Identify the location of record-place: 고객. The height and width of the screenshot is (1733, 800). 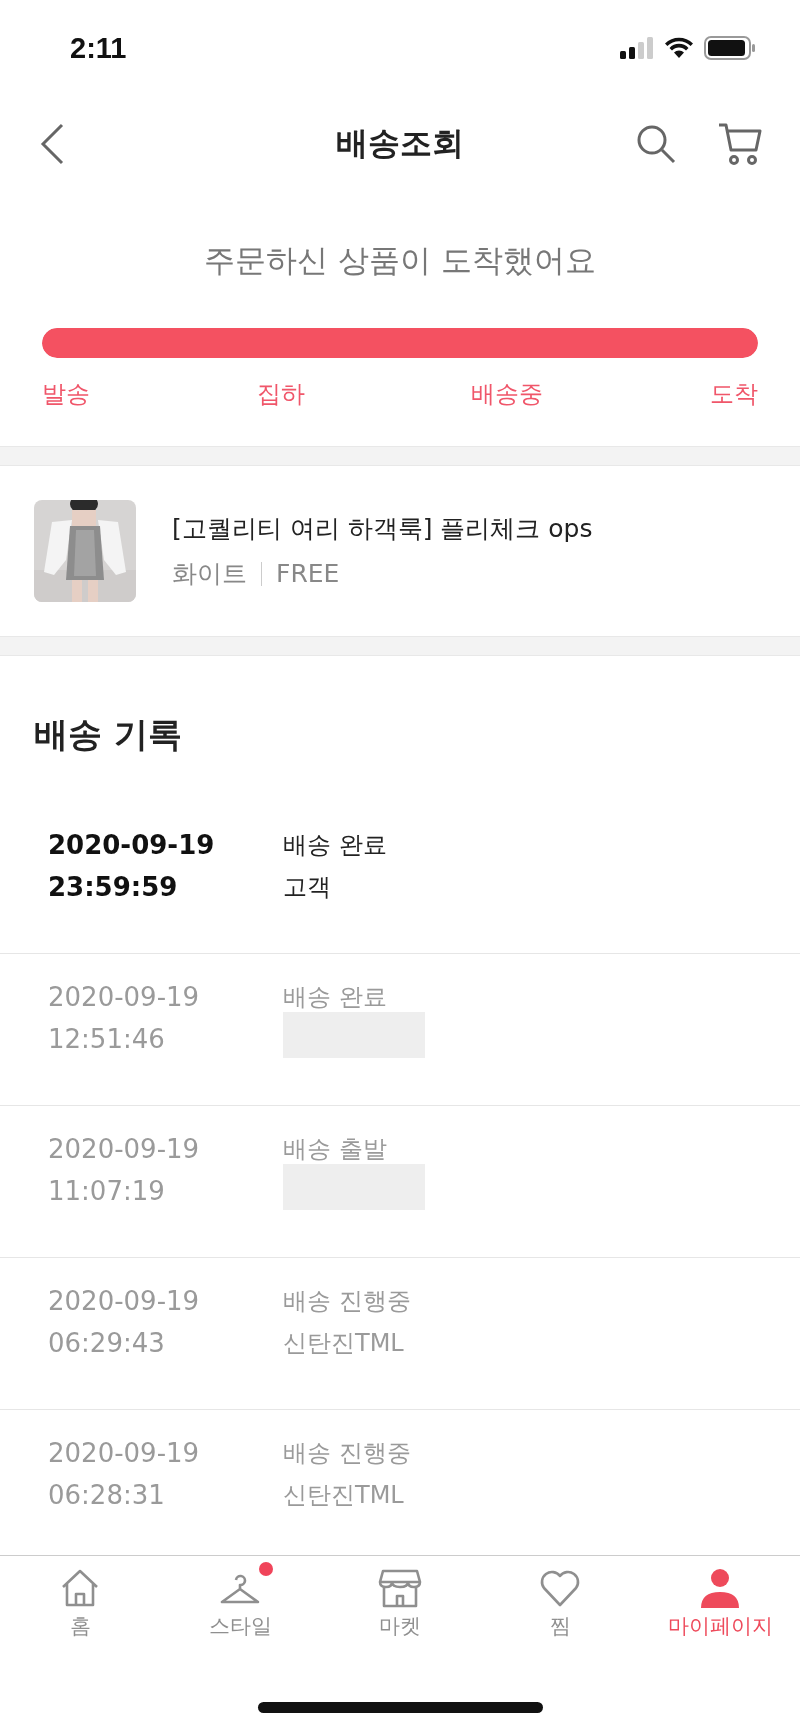
(307, 887).